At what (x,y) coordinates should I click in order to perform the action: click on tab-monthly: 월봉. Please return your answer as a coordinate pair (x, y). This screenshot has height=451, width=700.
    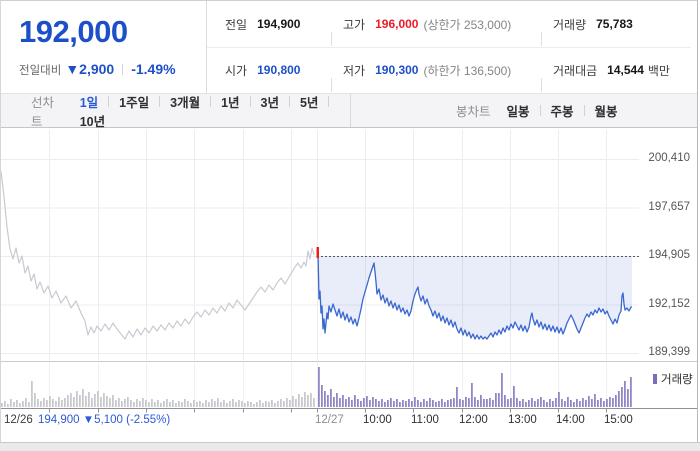
    Looking at the image, I should click on (606, 112).